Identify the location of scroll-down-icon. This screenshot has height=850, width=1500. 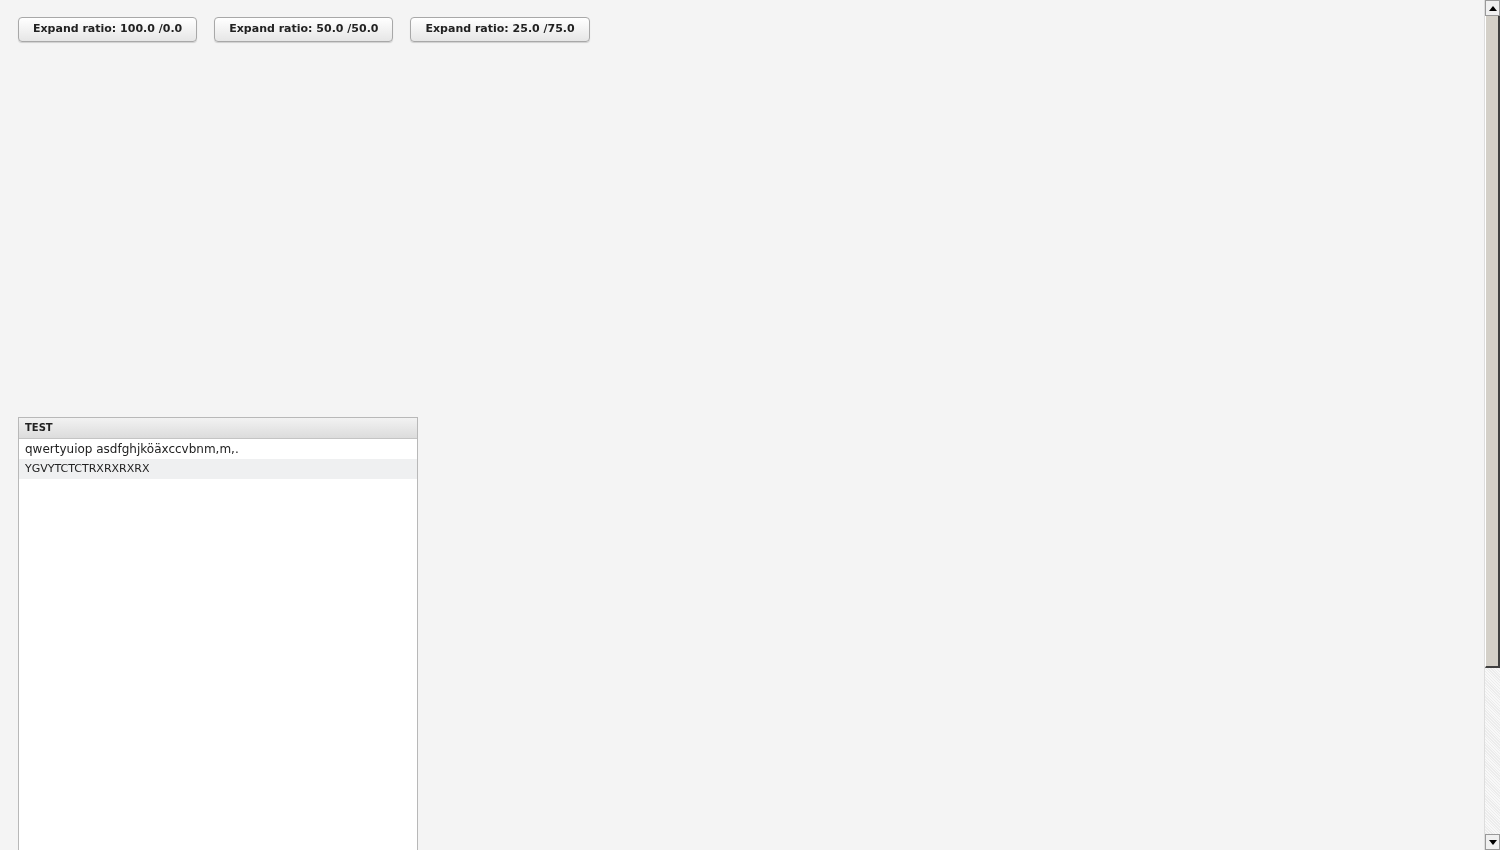
(1492, 842).